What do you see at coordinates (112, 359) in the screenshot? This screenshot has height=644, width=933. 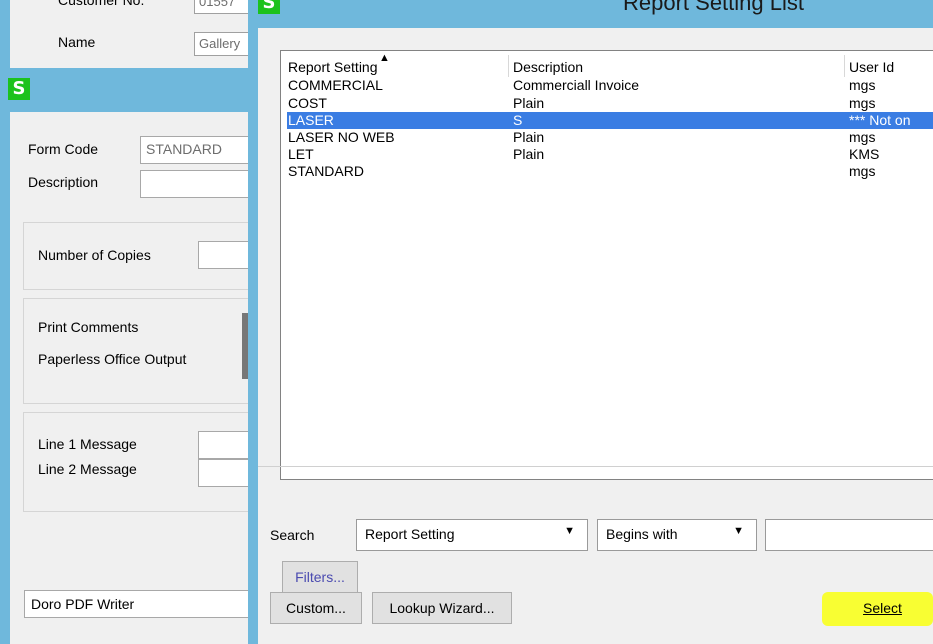 I see `paperless-office-label: Paperless Office Output` at bounding box center [112, 359].